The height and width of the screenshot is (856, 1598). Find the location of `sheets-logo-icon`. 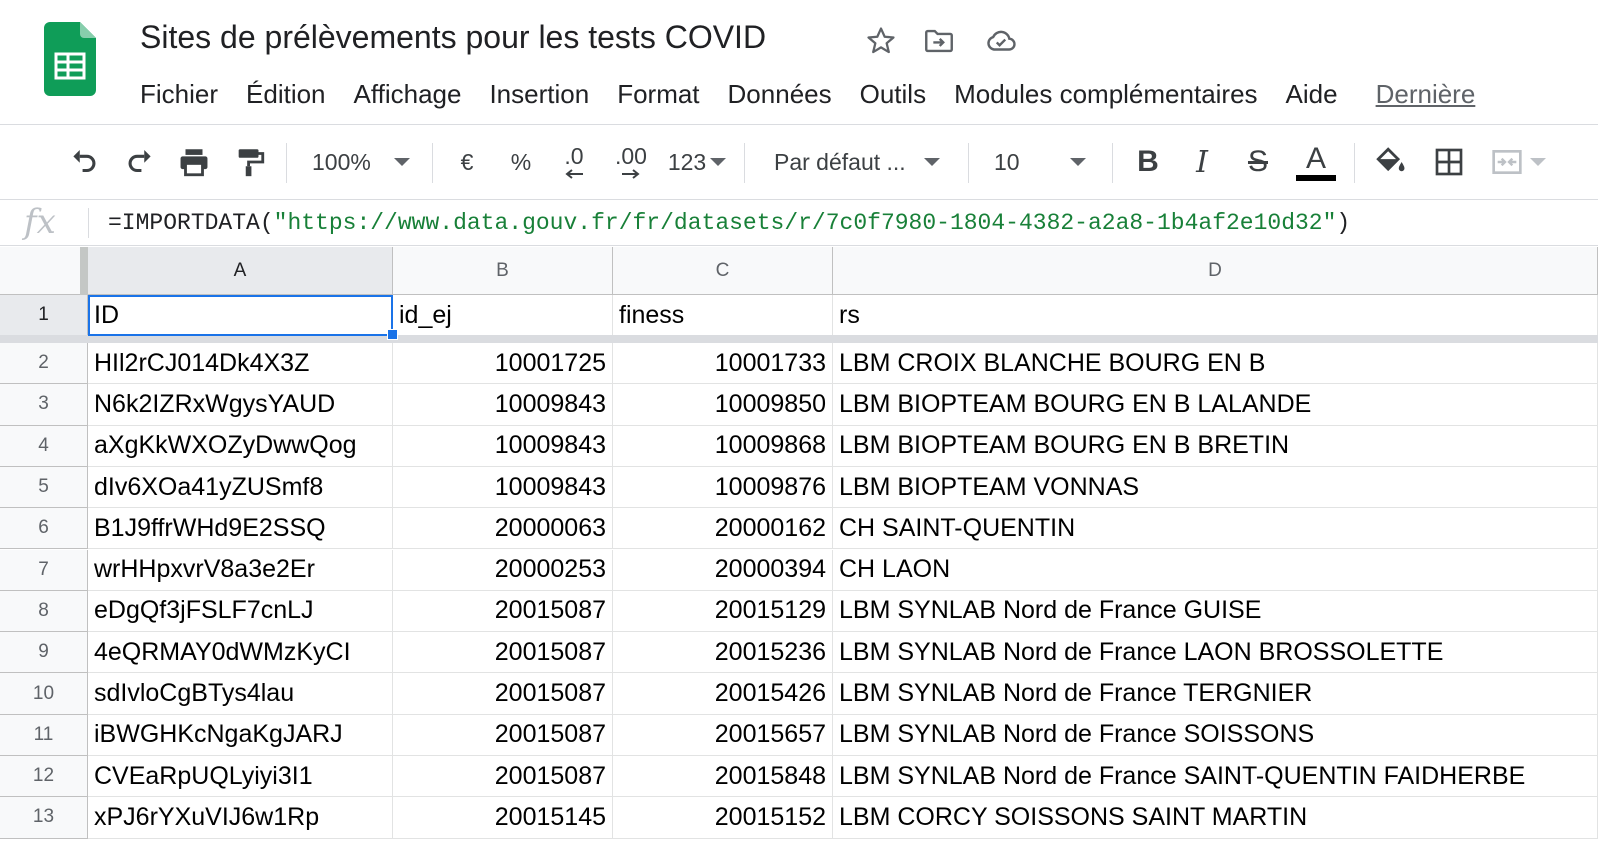

sheets-logo-icon is located at coordinates (70, 59).